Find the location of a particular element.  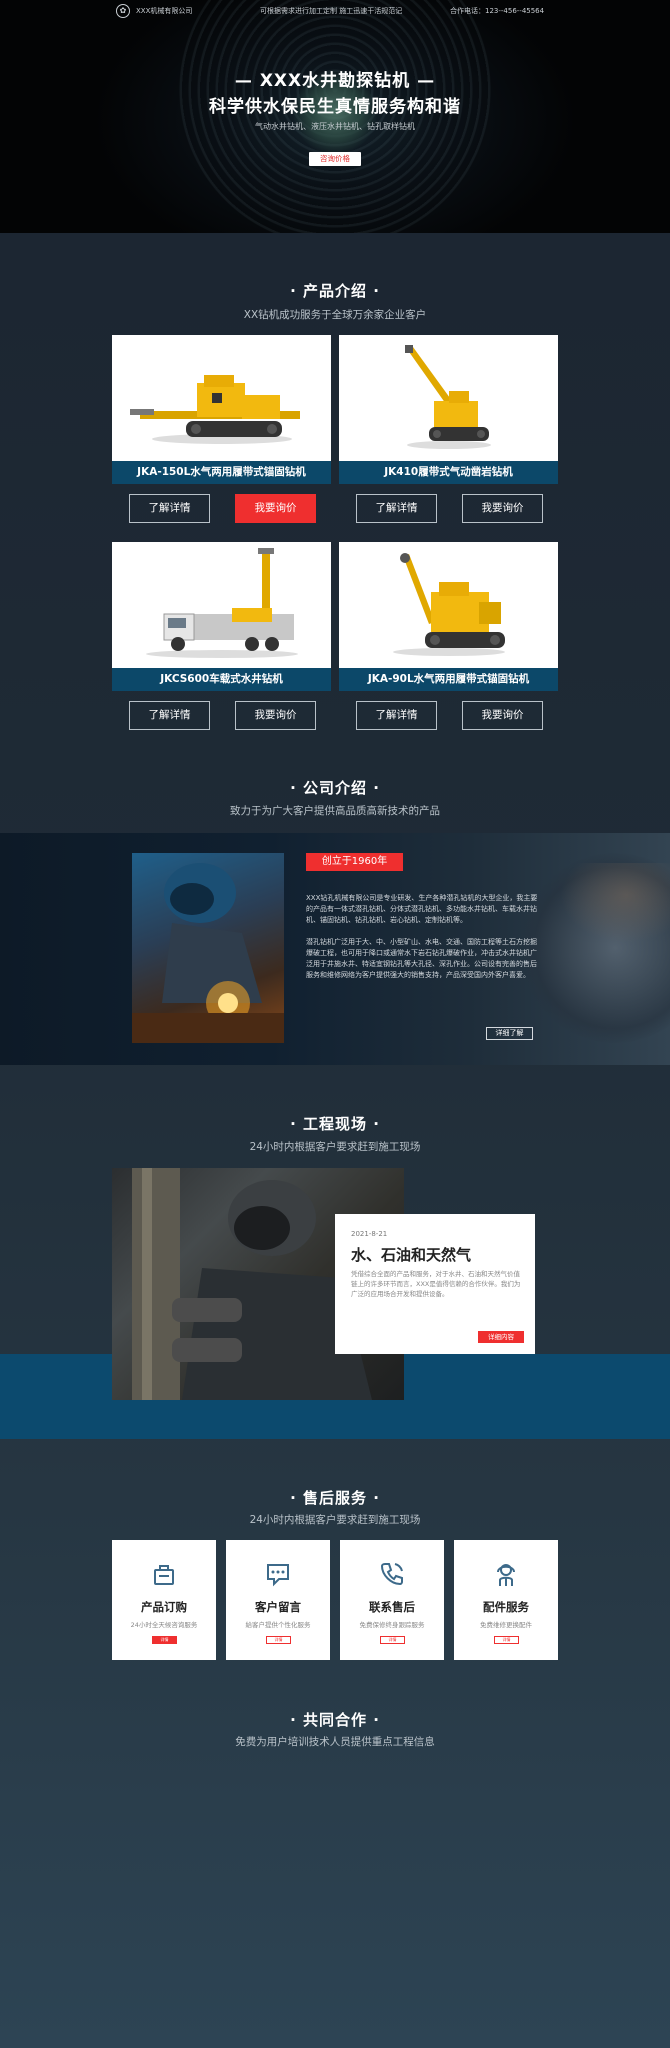

service-title: 联系售后 is located at coordinates (392, 1607).